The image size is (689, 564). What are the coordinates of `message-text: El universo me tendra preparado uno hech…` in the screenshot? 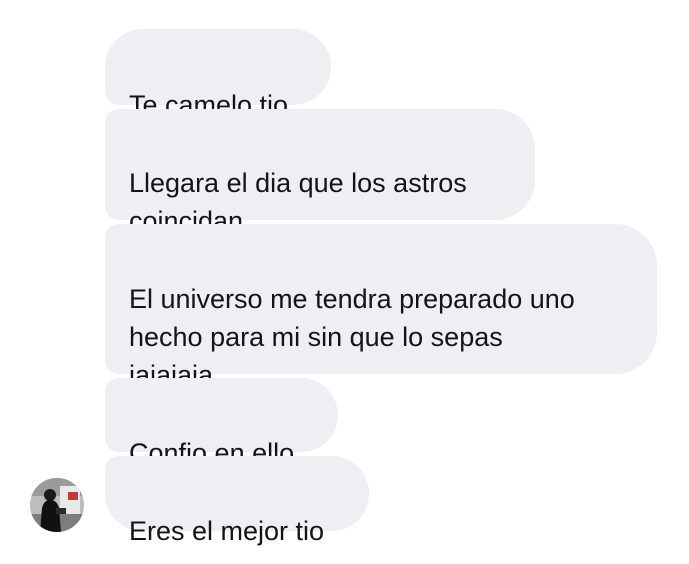 It's located at (352, 337).